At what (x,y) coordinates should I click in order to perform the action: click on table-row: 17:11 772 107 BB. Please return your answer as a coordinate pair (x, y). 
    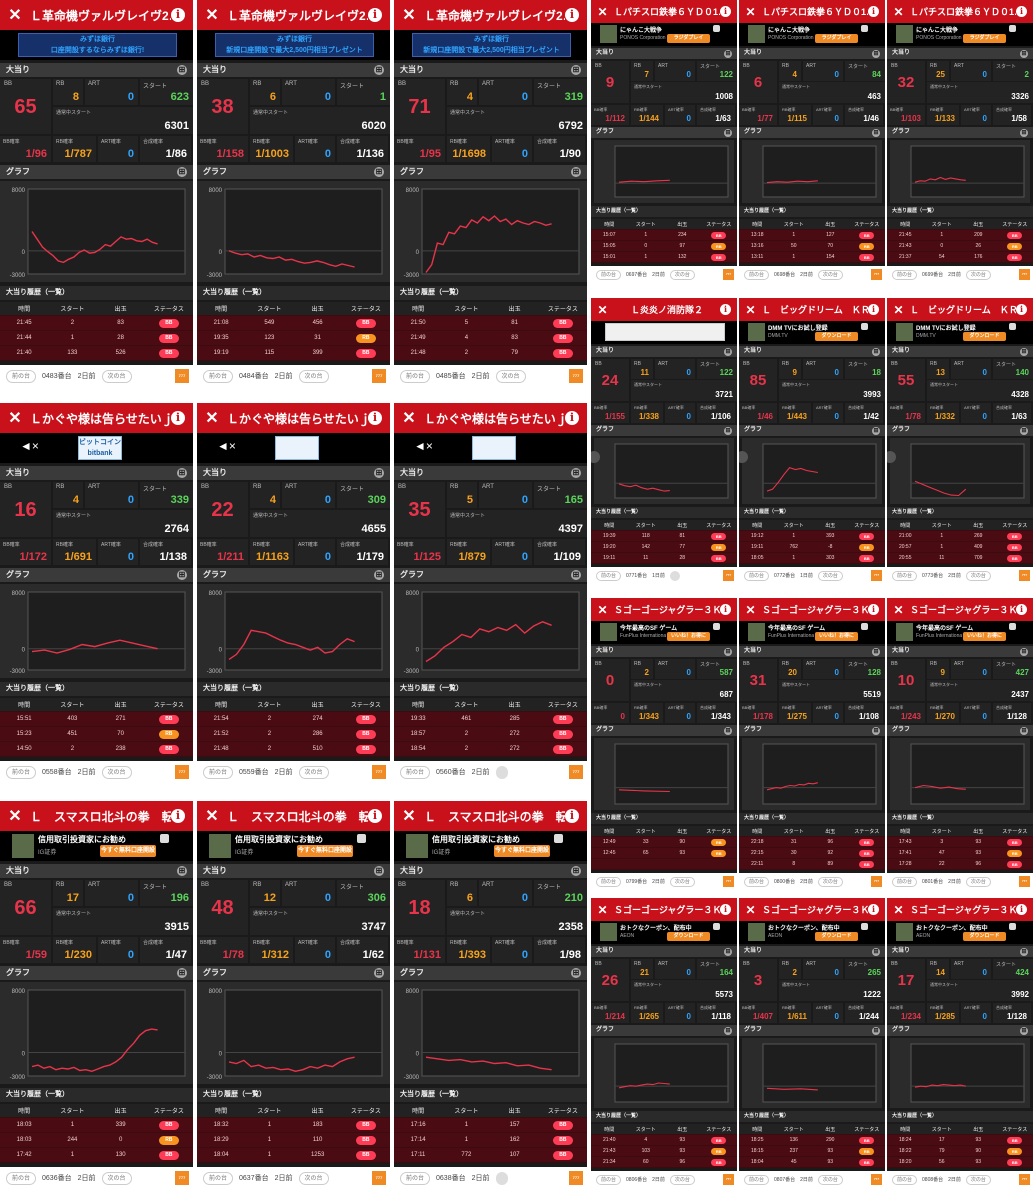
    Looking at the image, I should click on (490, 1155).